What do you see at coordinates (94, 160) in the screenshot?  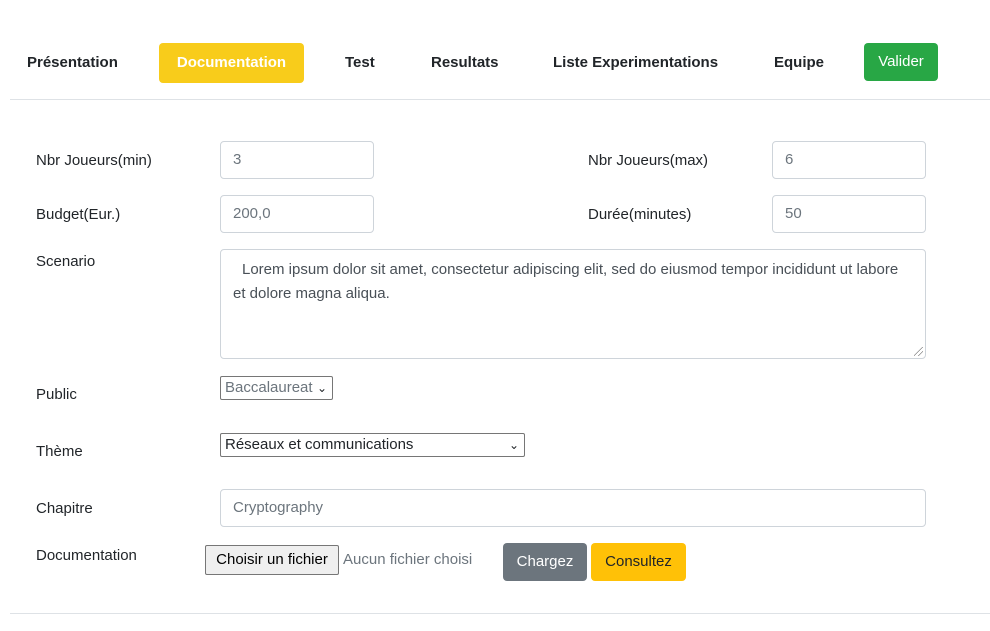 I see `nbr-joueurs-min-label: Nbr Joueurs(min)` at bounding box center [94, 160].